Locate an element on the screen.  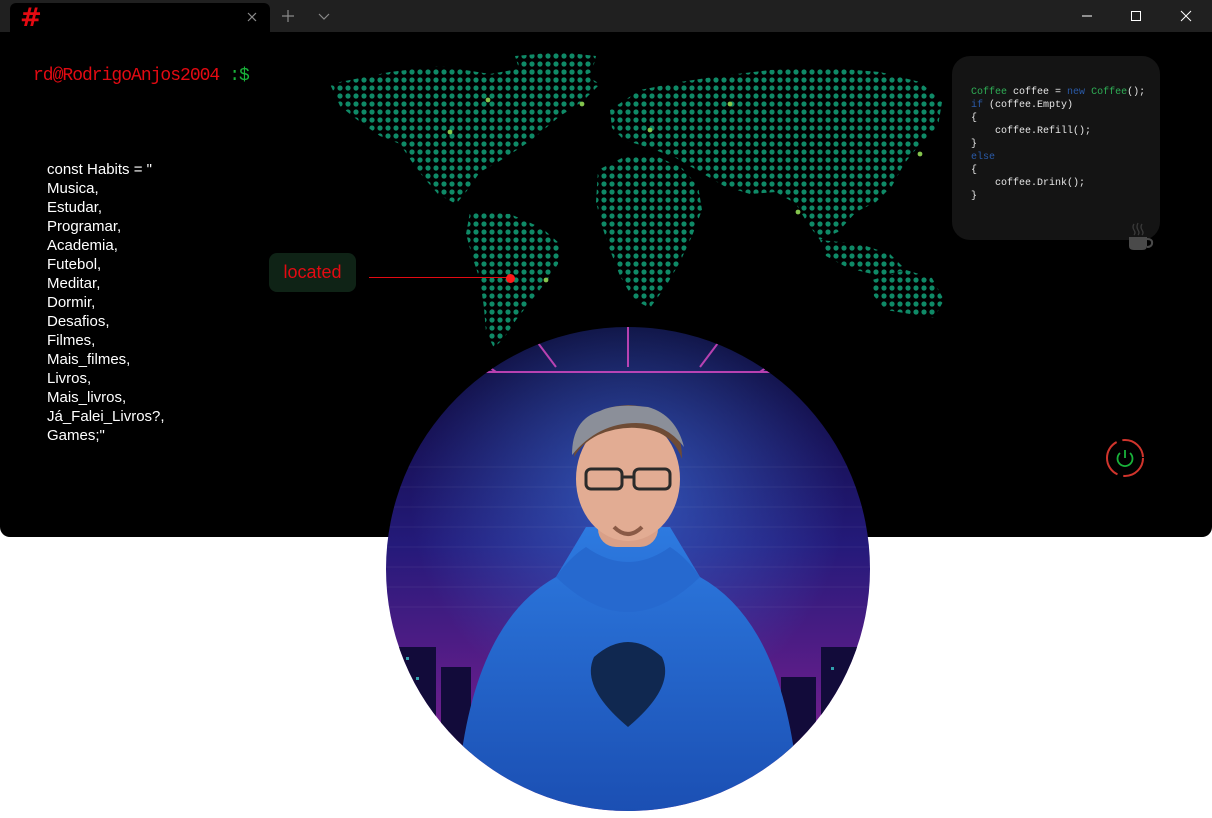
habit-item: Dormir, is located at coordinates (71, 302).